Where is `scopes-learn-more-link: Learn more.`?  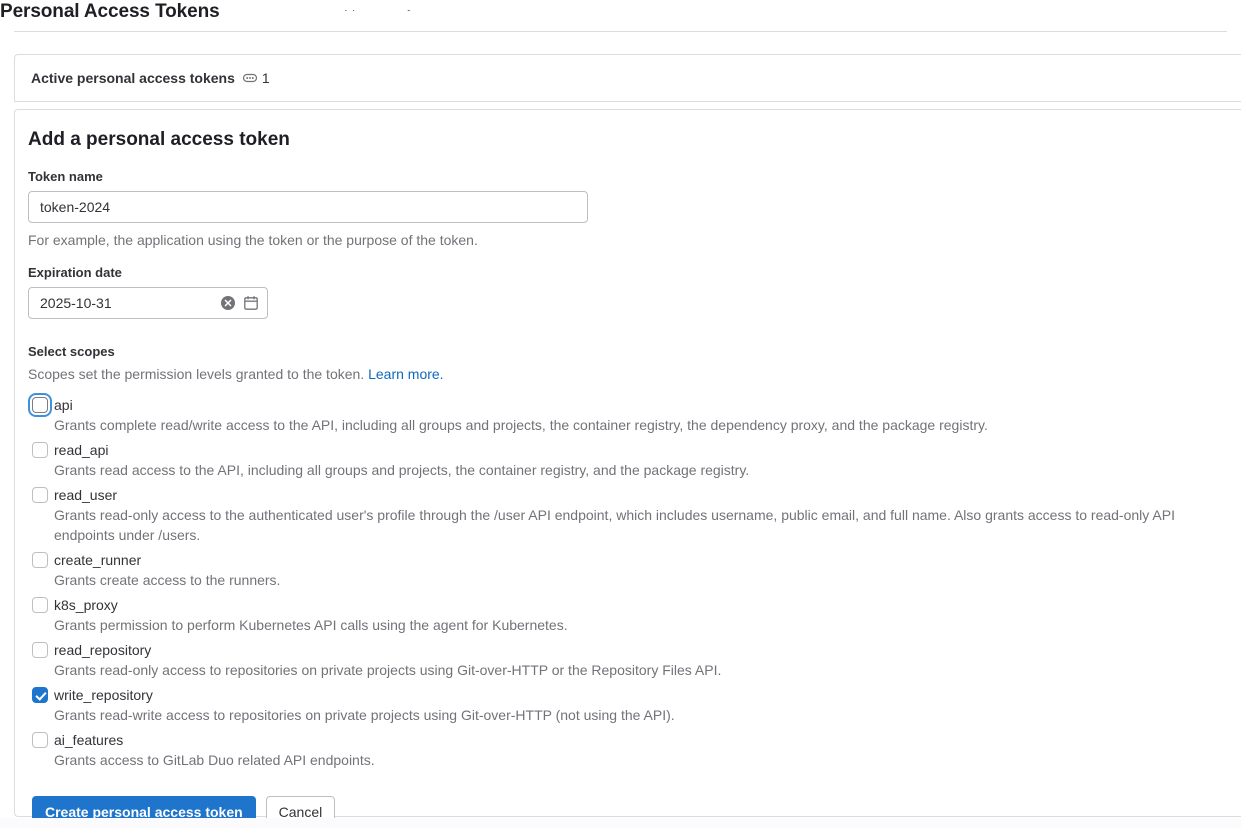 scopes-learn-more-link: Learn more. is located at coordinates (405, 374).